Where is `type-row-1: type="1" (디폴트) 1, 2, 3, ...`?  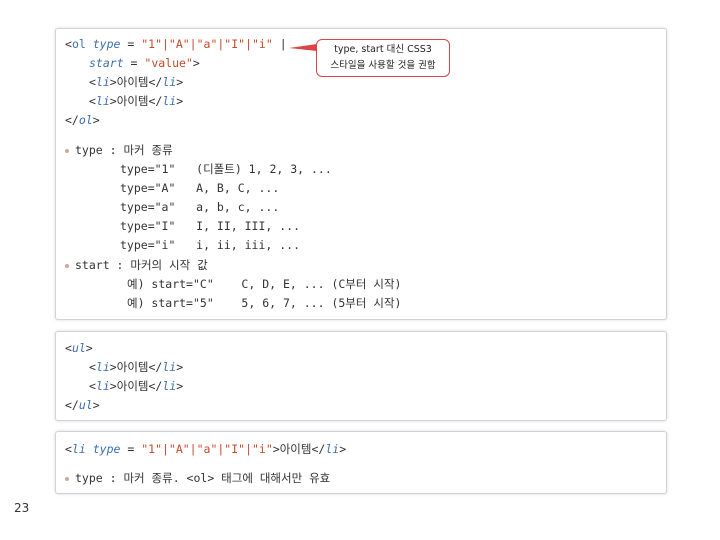 type-row-1: type="1" (디폴트) 1, 2, 3, ... is located at coordinates (226, 169).